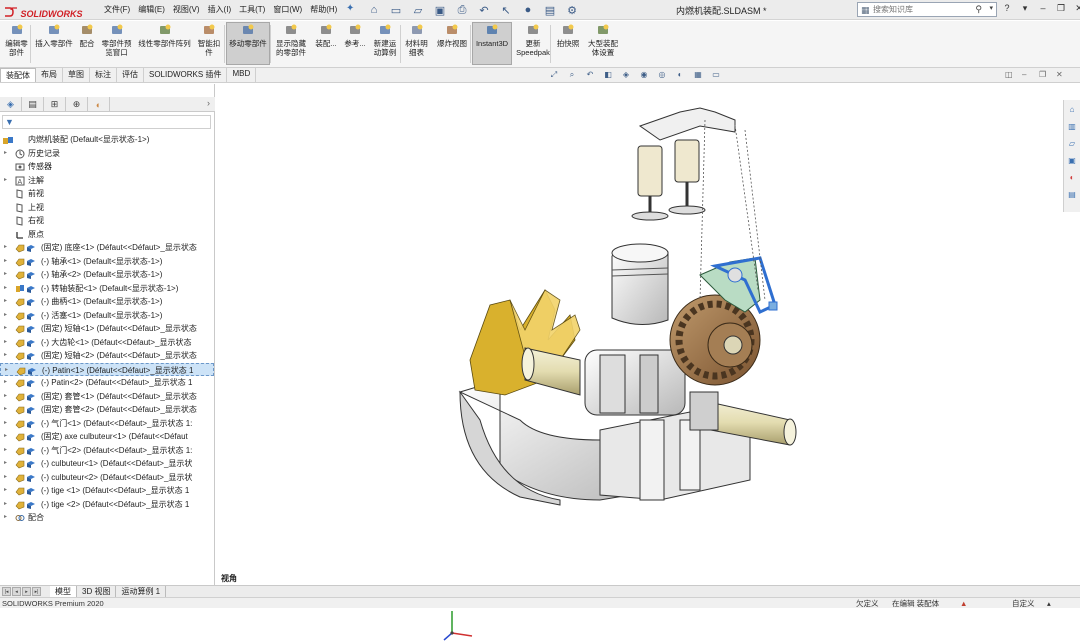  I want to click on ribbon-button-move-component: 移动零部件, so click(248, 43).